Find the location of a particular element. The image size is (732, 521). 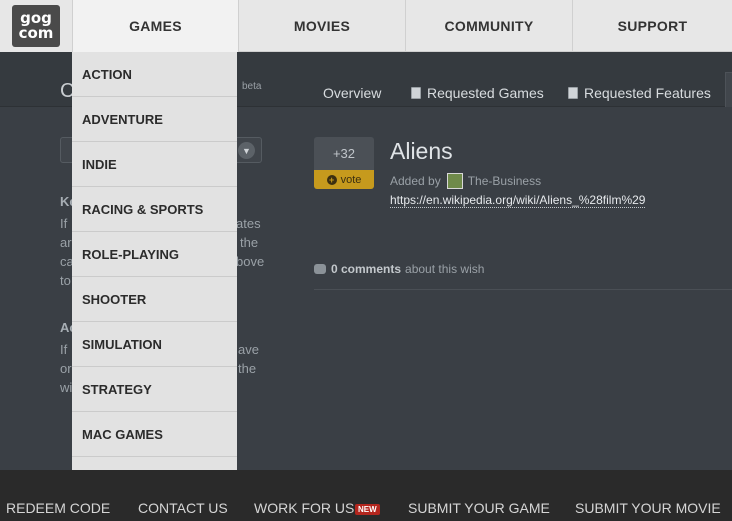

dropdown-item-indie: INDIE is located at coordinates (154, 164).